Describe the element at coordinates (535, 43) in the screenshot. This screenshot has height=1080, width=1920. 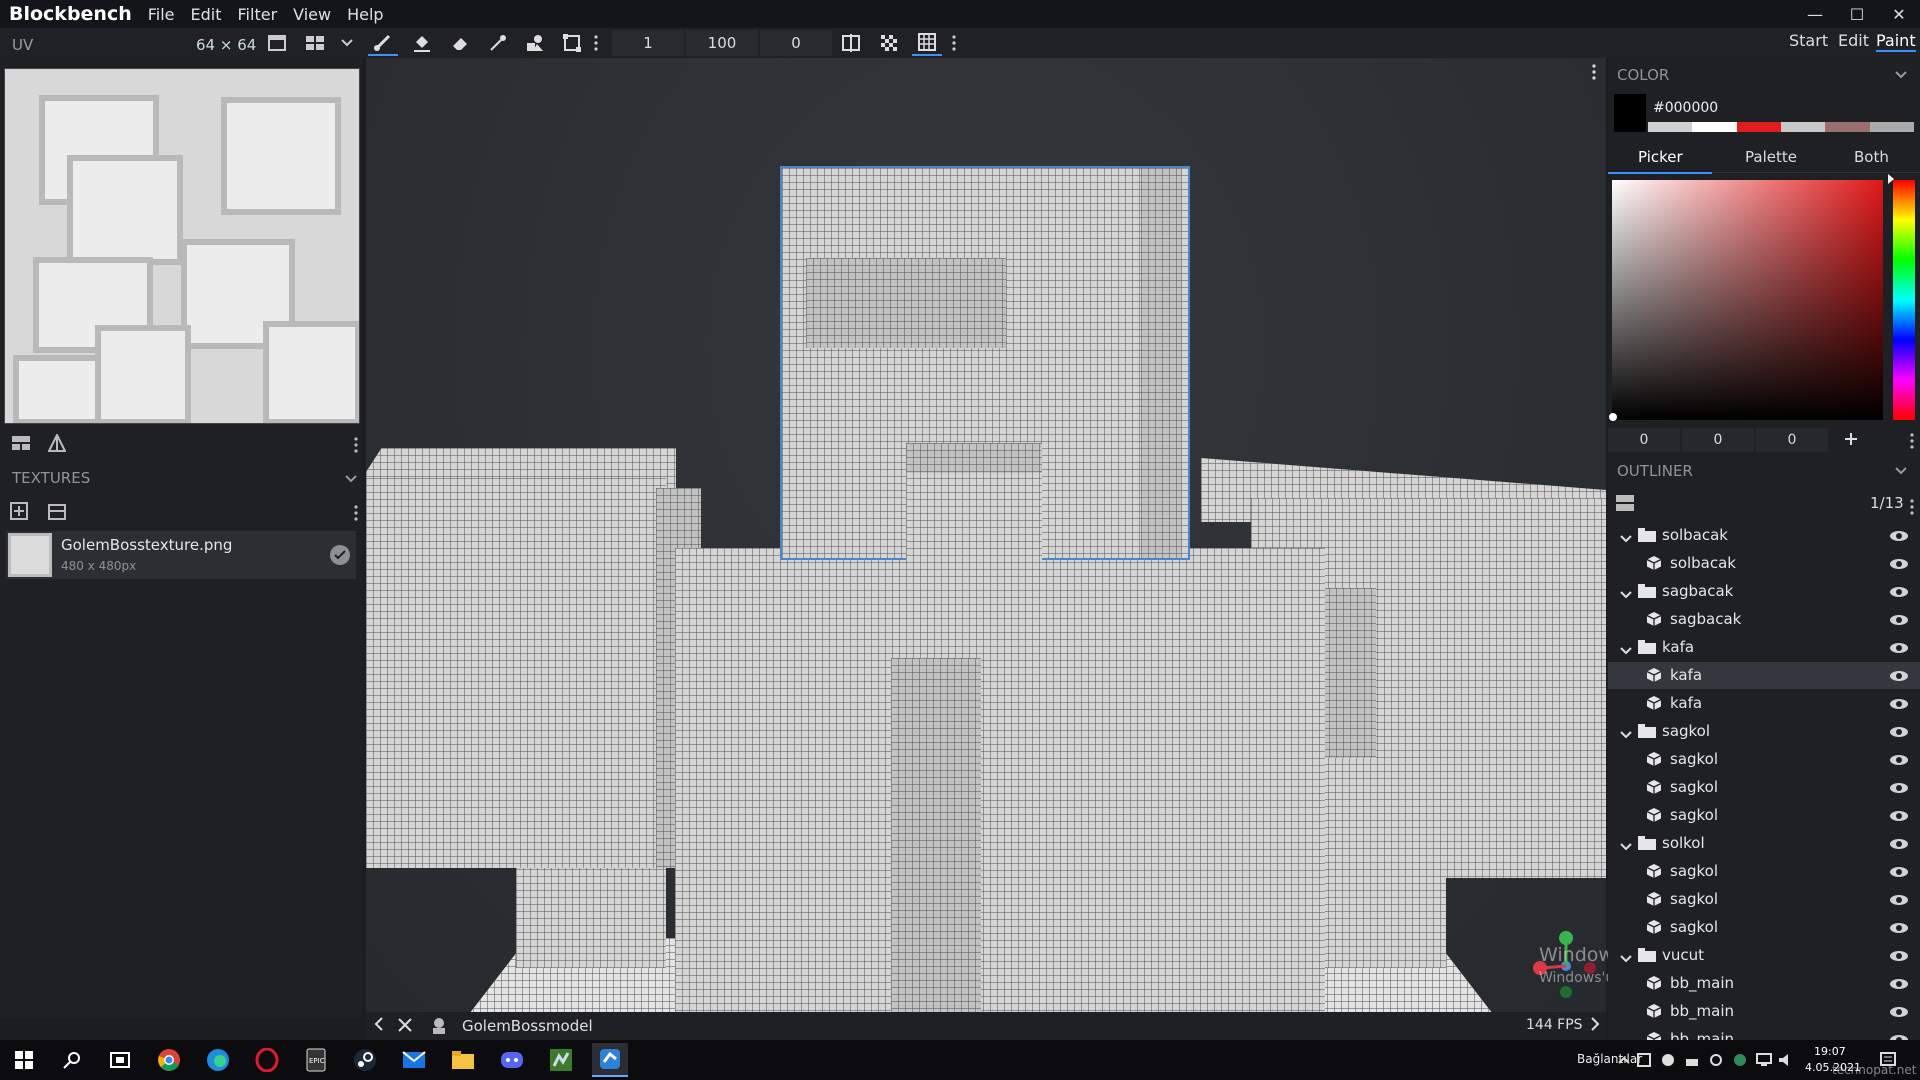
I see `shape-tool-icon` at that location.